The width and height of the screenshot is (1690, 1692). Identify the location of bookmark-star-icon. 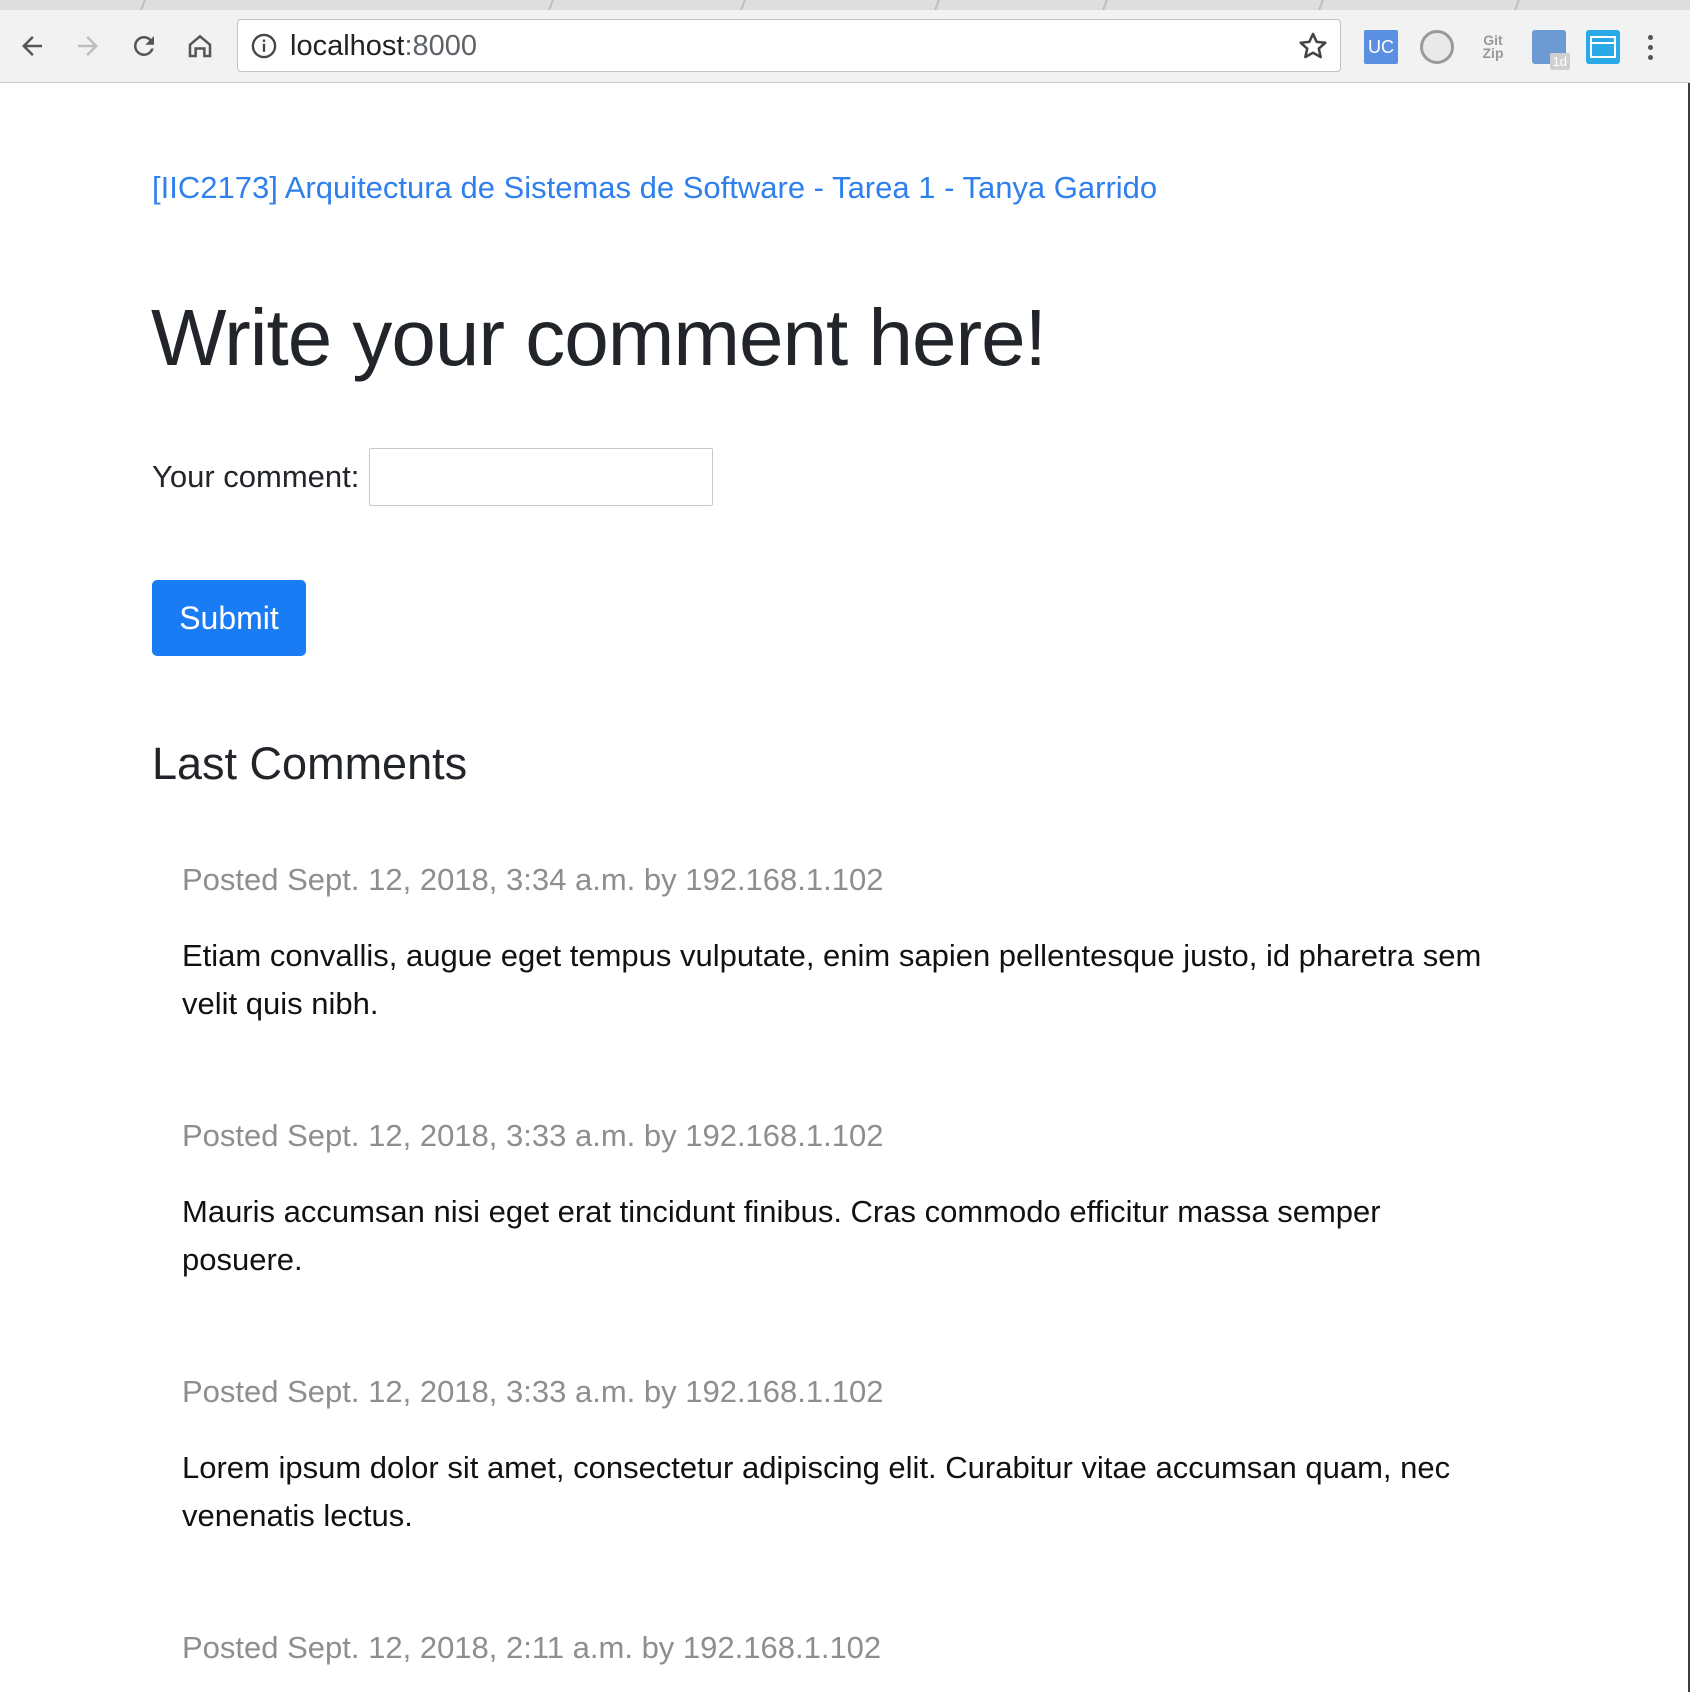
(1313, 46).